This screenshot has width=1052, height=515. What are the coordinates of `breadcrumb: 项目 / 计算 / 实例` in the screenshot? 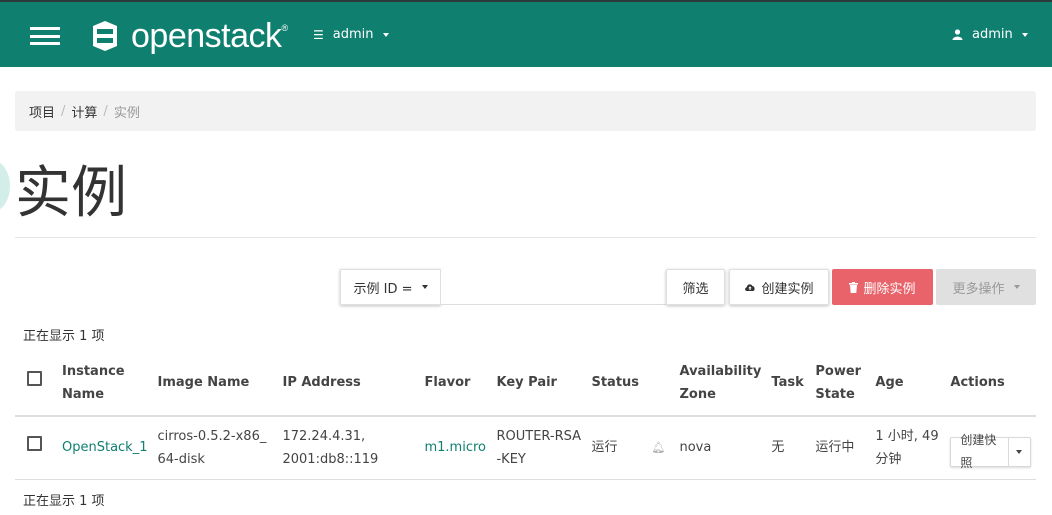 It's located at (525, 111).